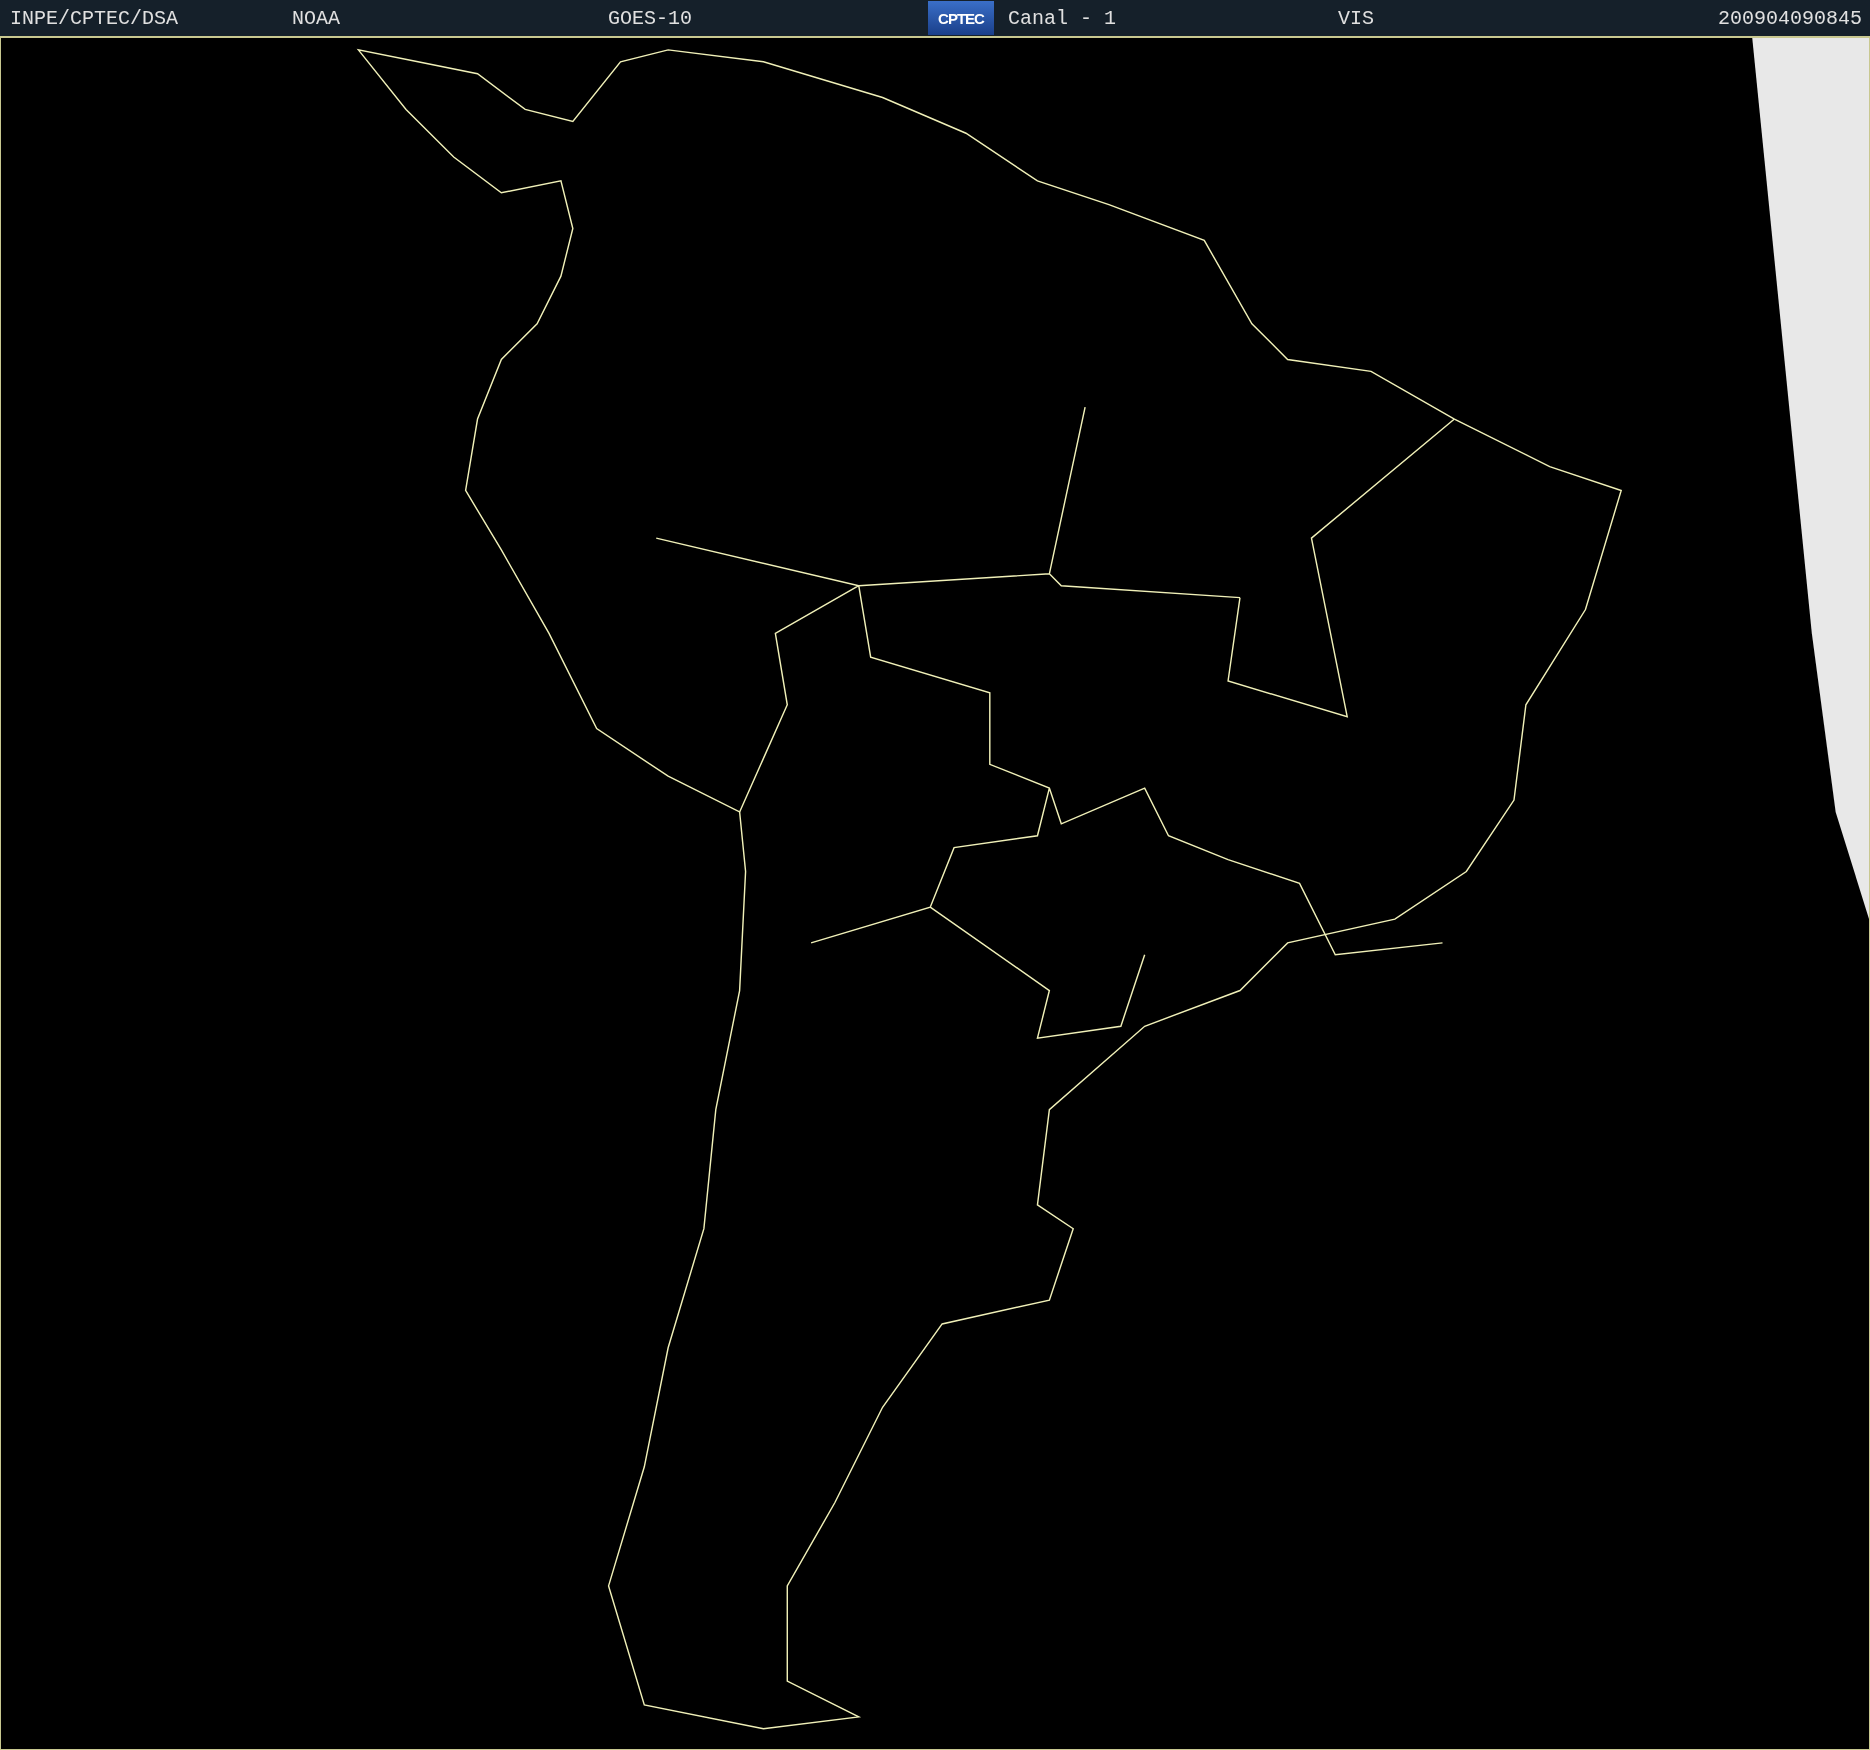 The height and width of the screenshot is (1750, 1870). I want to click on timestamp: 200904090845, so click(1790, 18).